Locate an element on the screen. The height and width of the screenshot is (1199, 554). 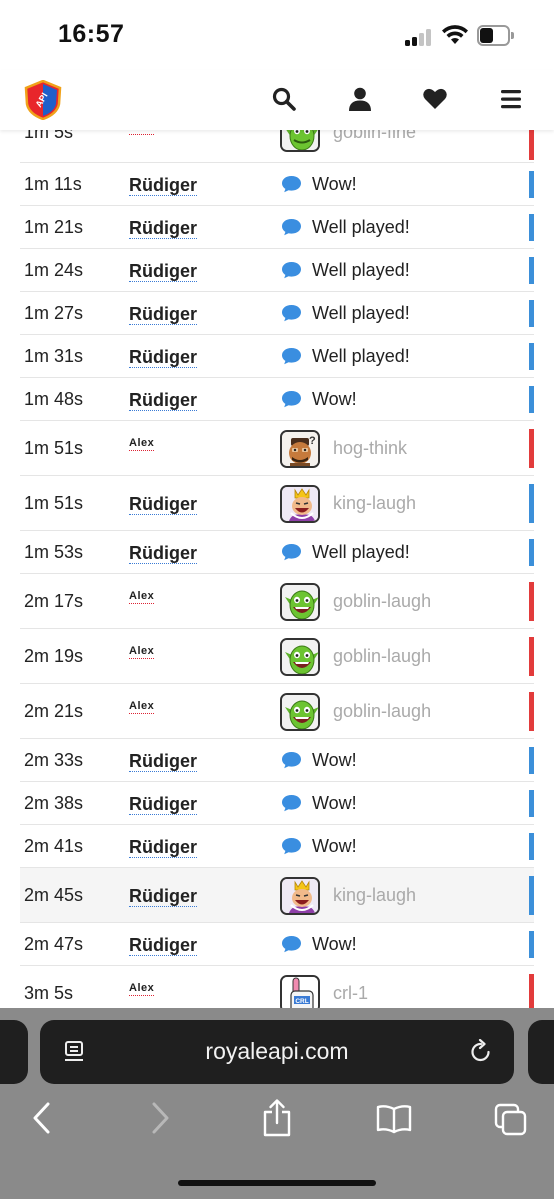
search-icon is located at coordinates (284, 99).